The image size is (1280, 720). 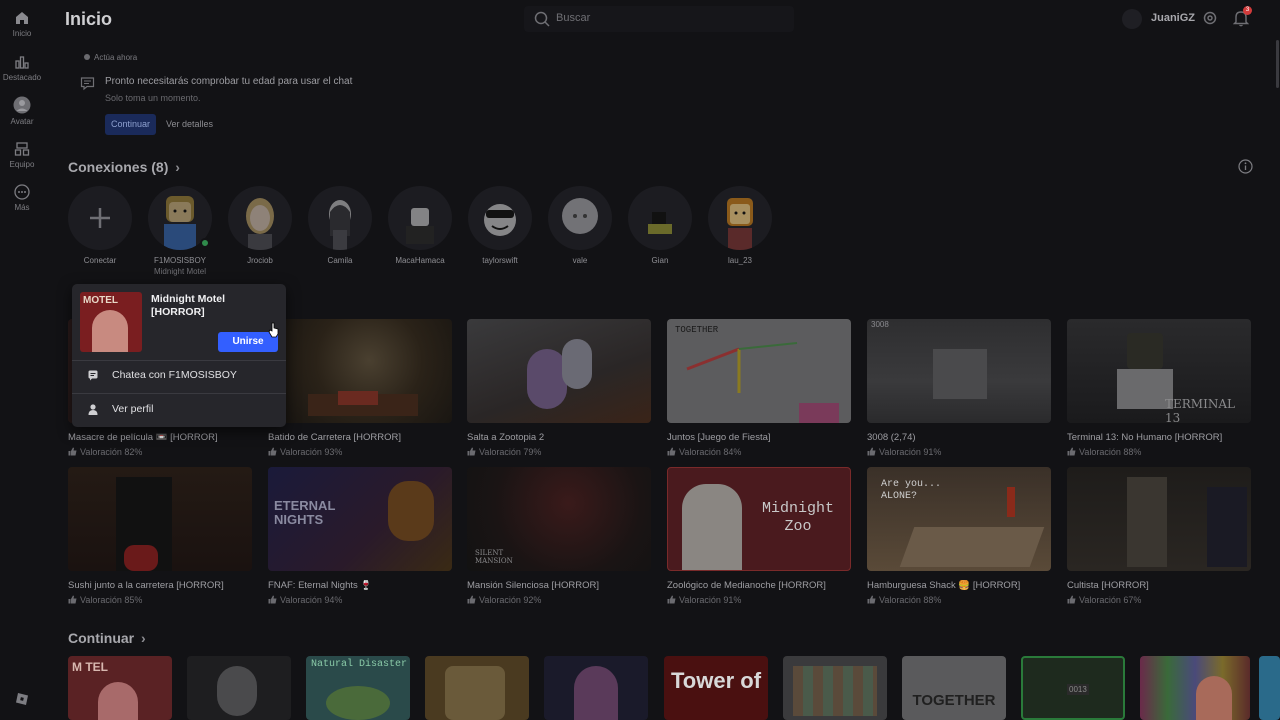 I want to click on game-thumbnail: Midnight Zoo, so click(x=759, y=519).